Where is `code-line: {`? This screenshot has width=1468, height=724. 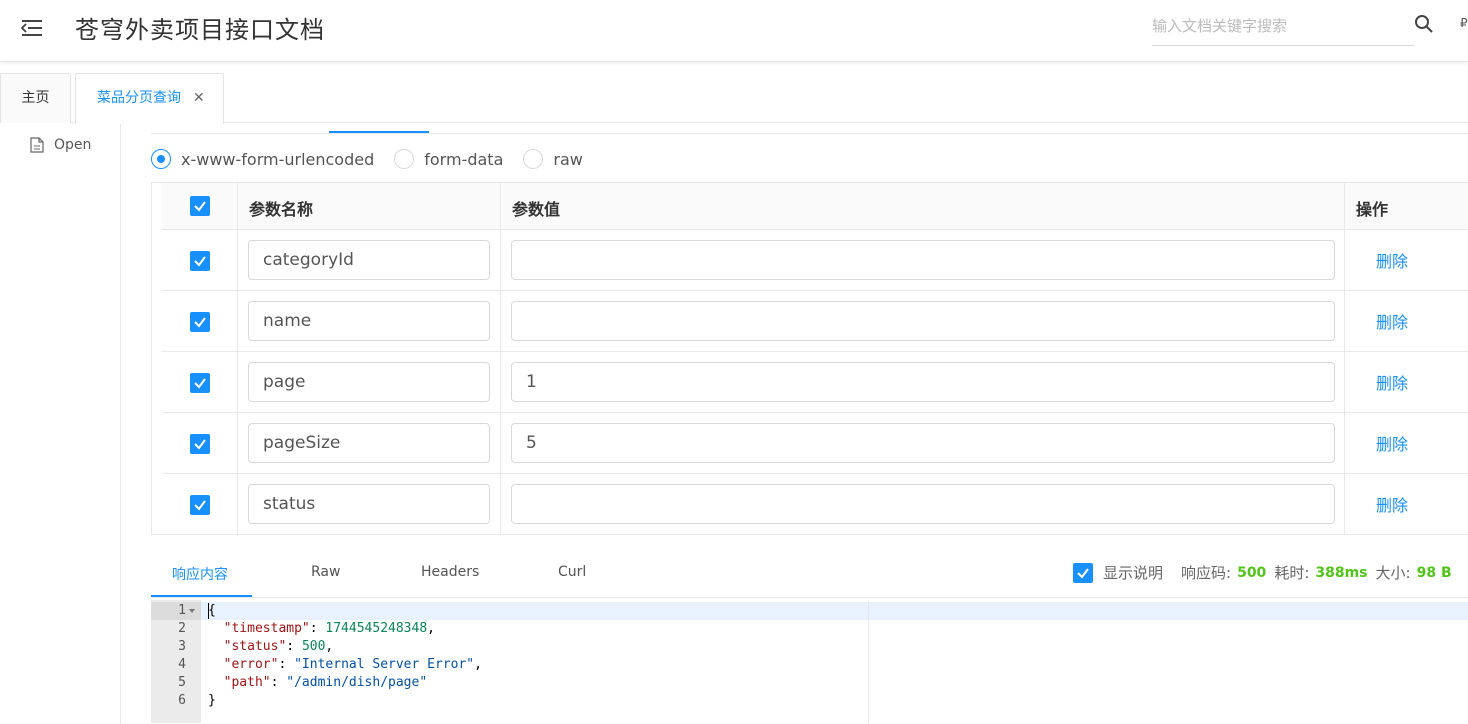
code-line: { is located at coordinates (212, 610).